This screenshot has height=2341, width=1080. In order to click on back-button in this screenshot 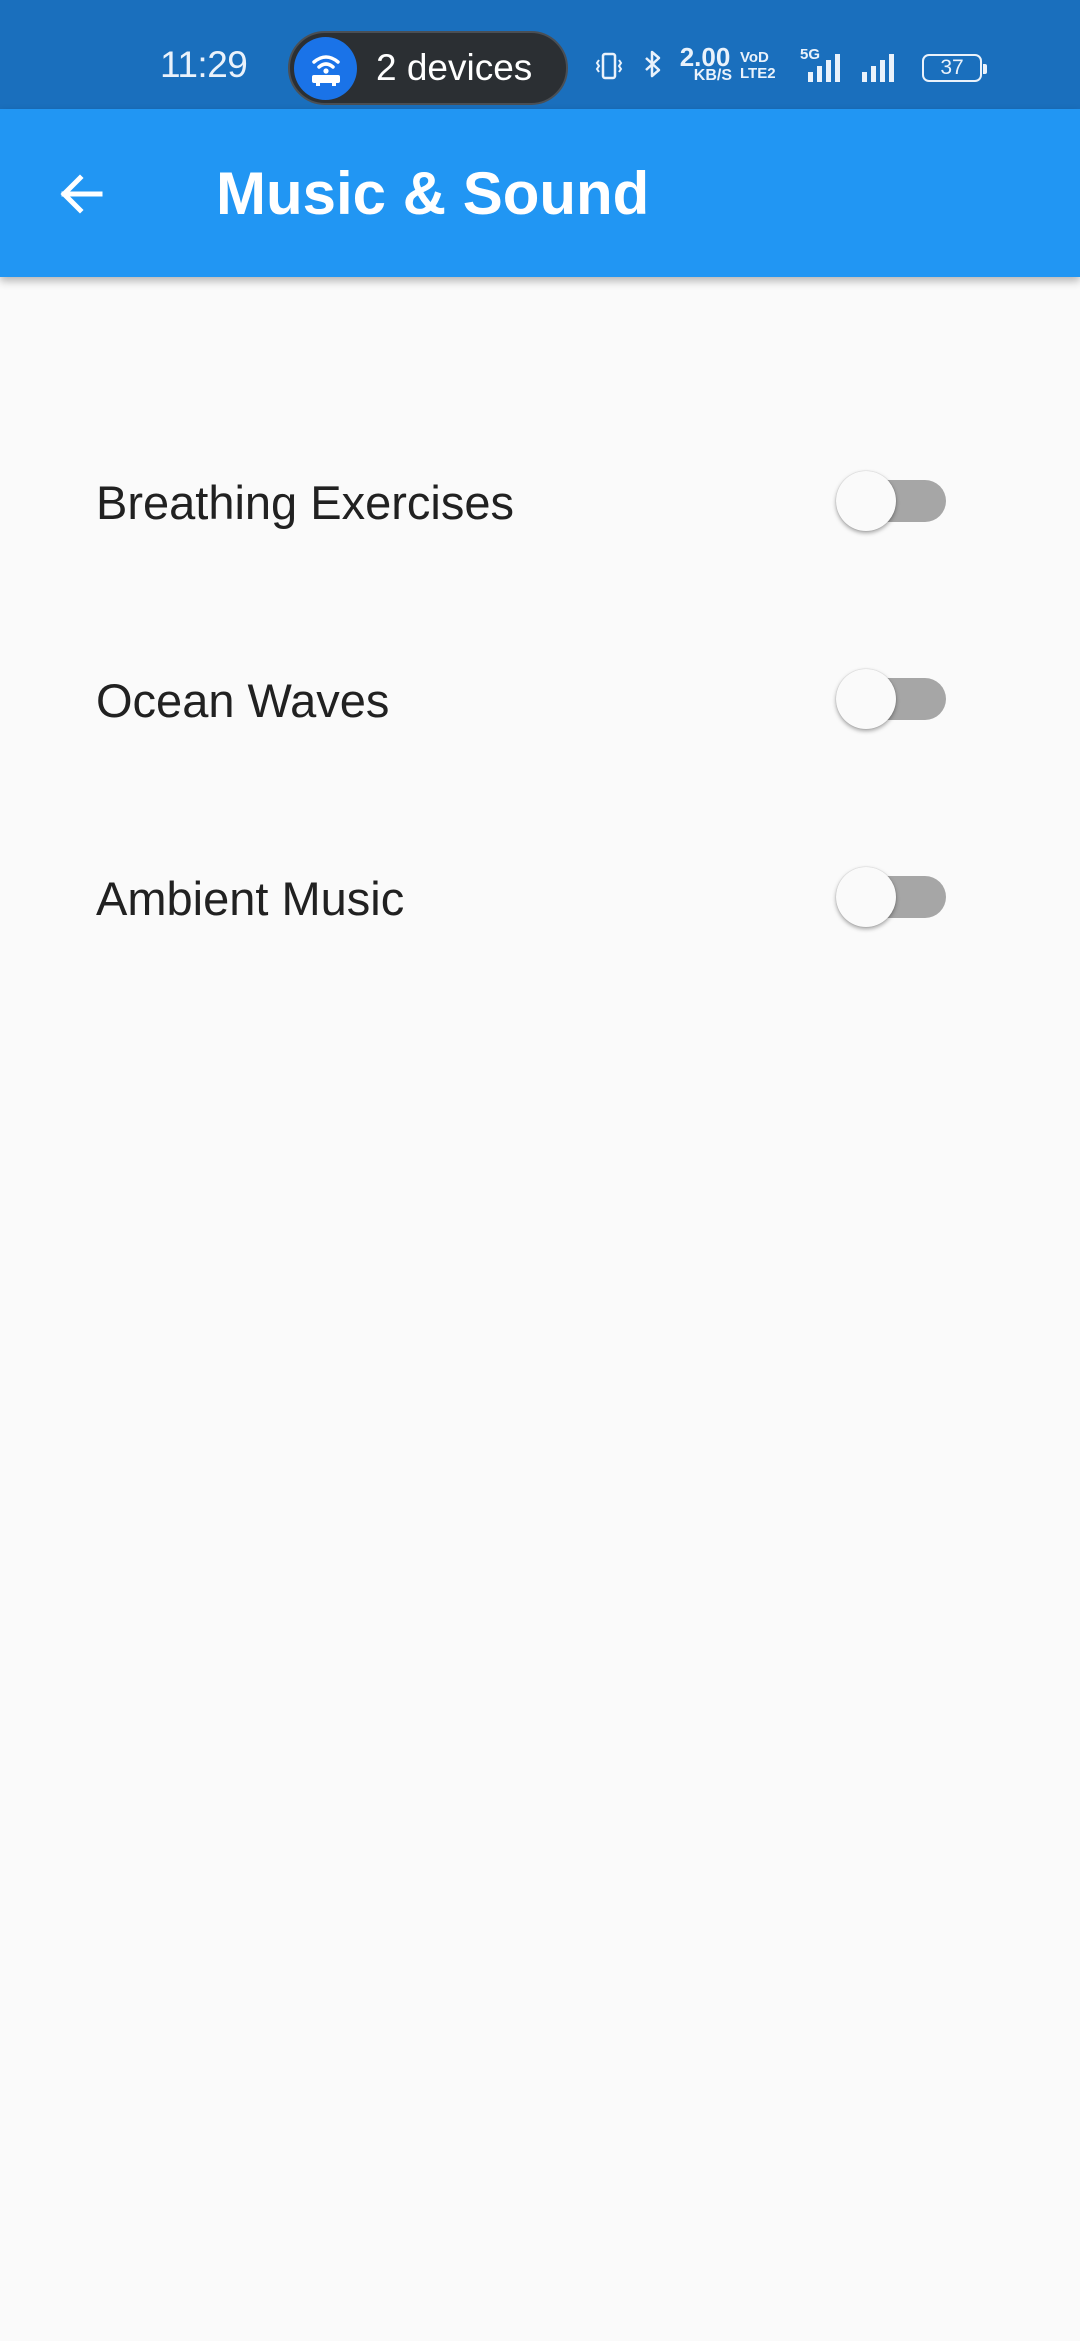, I will do `click(81, 194)`.